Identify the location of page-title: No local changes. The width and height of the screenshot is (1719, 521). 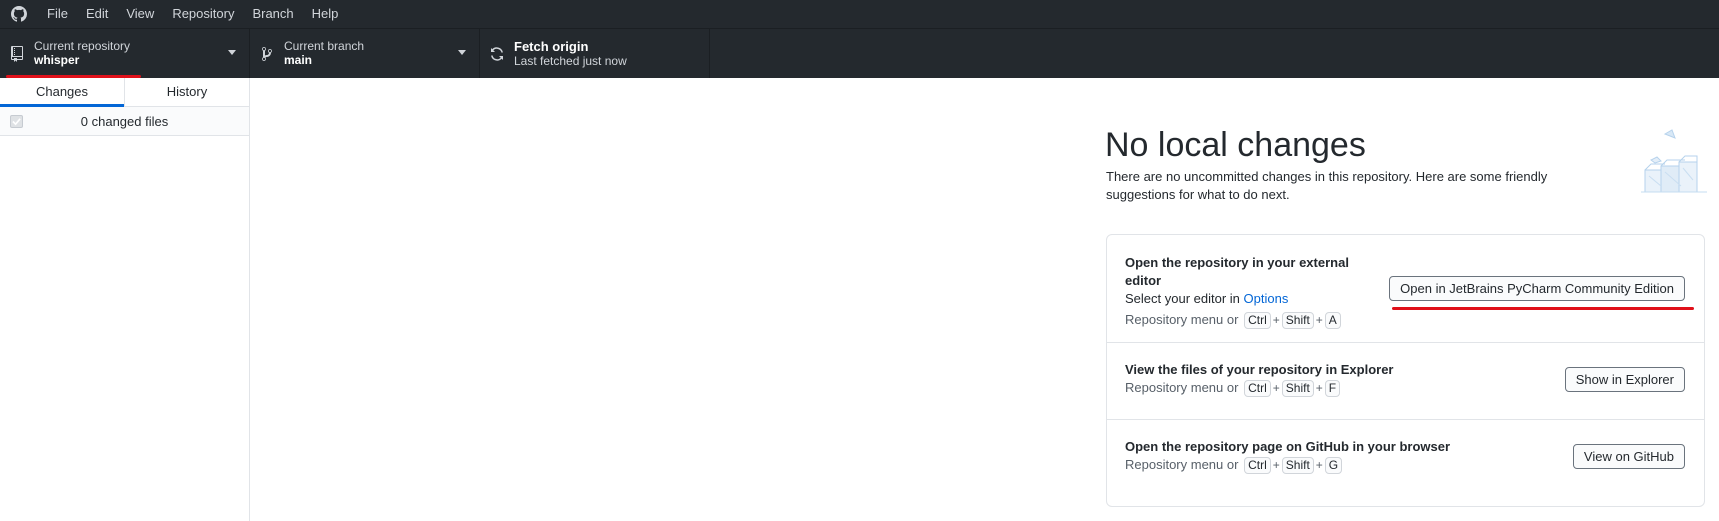
(1235, 145).